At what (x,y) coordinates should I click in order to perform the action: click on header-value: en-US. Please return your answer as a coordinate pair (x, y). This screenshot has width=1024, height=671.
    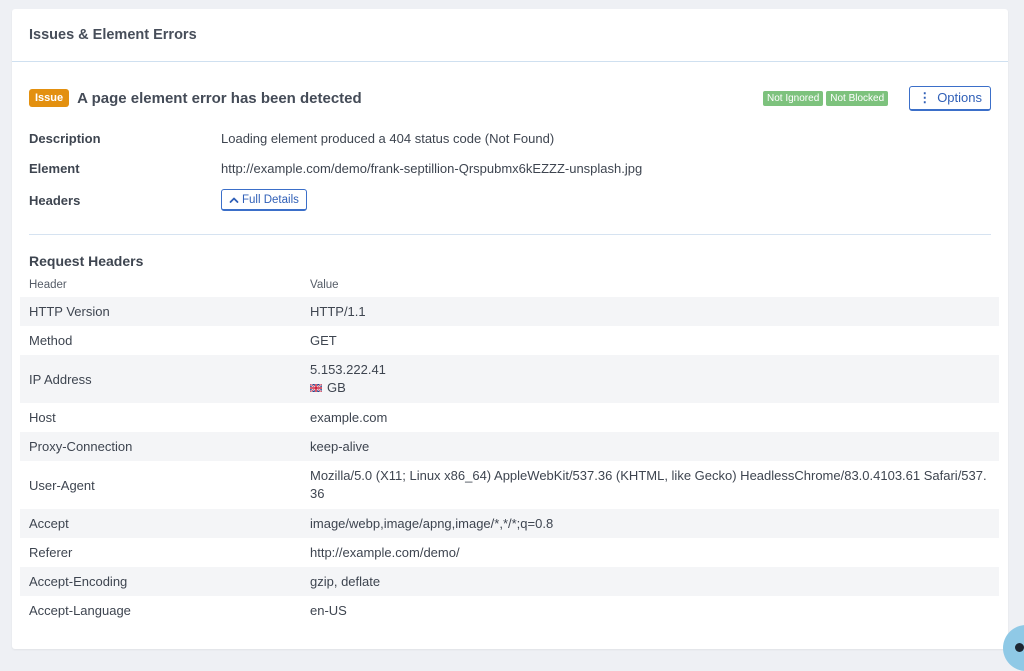
    Looking at the image, I should click on (328, 610).